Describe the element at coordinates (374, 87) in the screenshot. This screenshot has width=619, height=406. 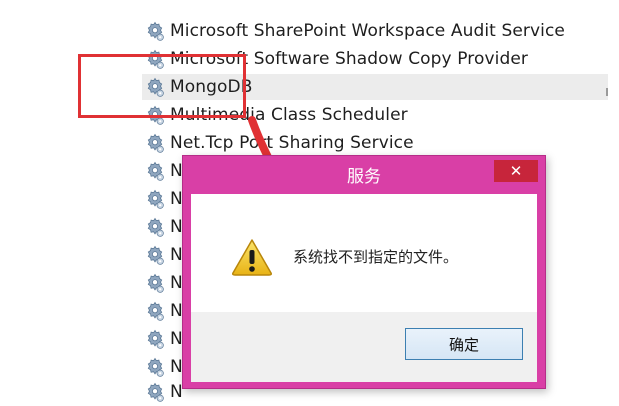
I see `service-row-mongodb: MongoDB` at that location.